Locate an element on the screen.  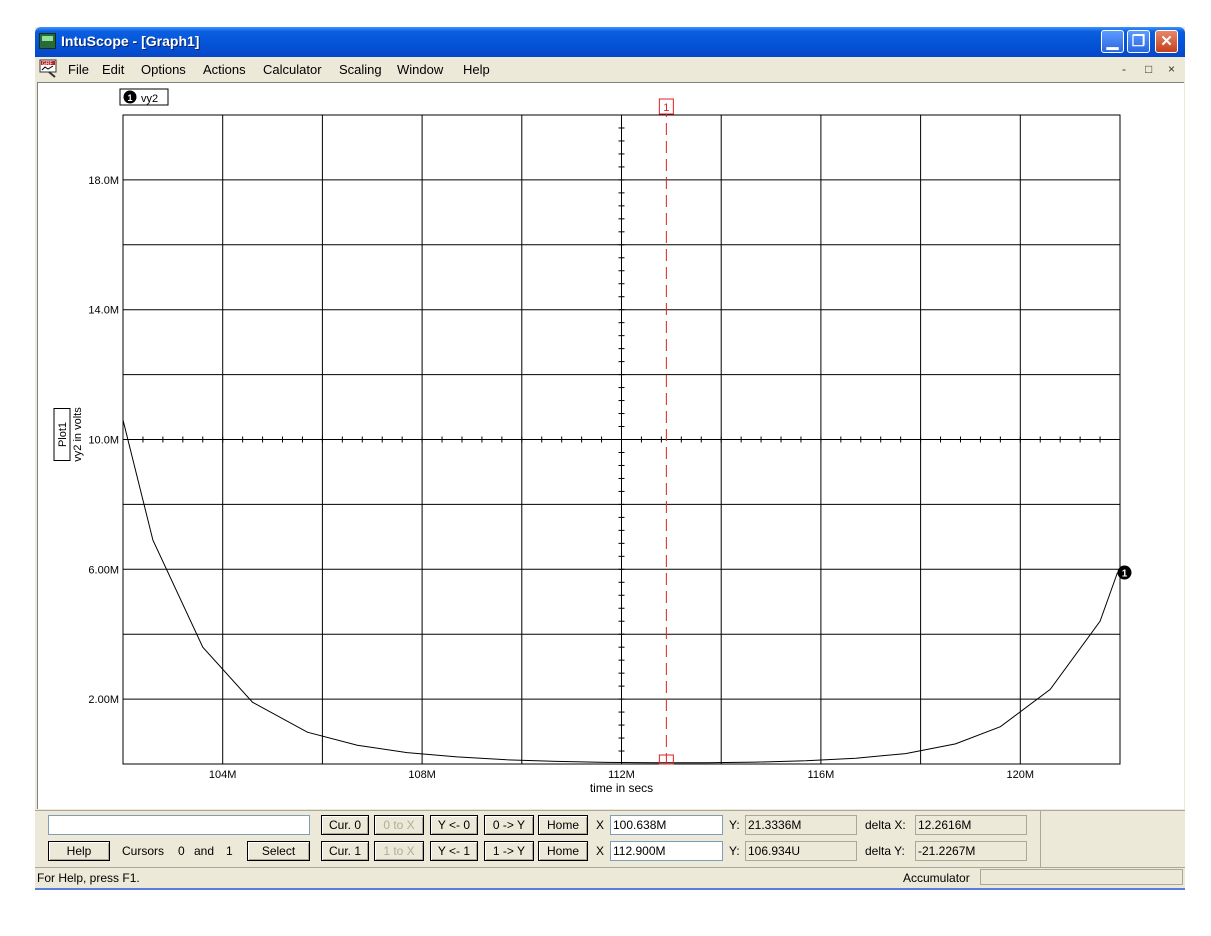
app-icon is located at coordinates (47, 41).